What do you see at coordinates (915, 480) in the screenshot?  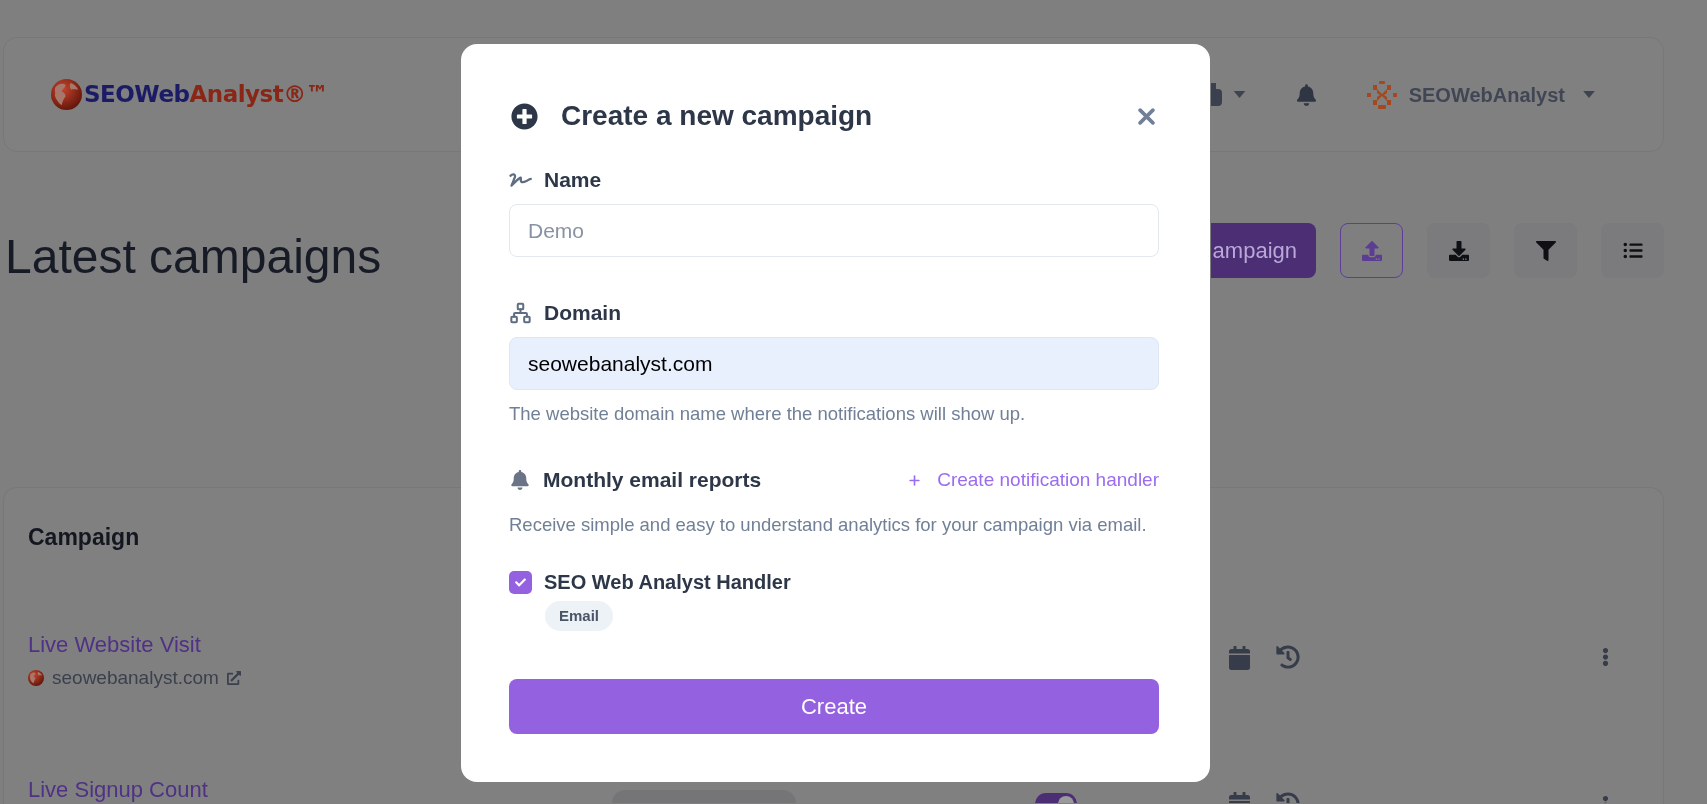 I see `plus-icon` at bounding box center [915, 480].